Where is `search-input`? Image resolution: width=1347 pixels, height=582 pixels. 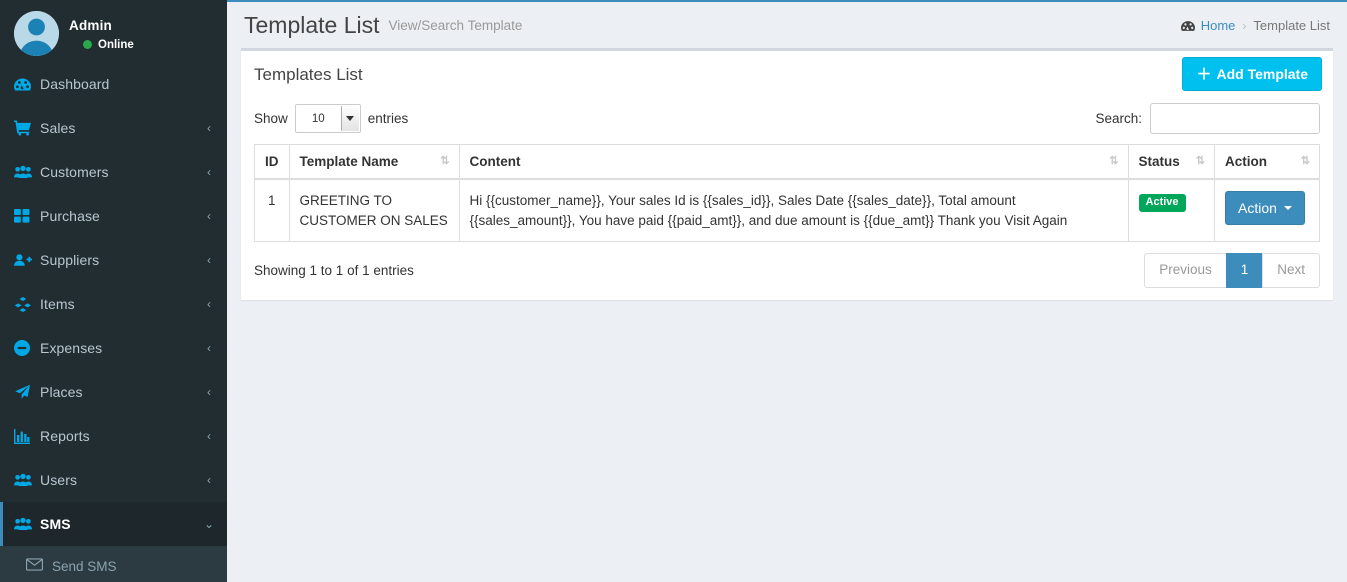
search-input is located at coordinates (1235, 118).